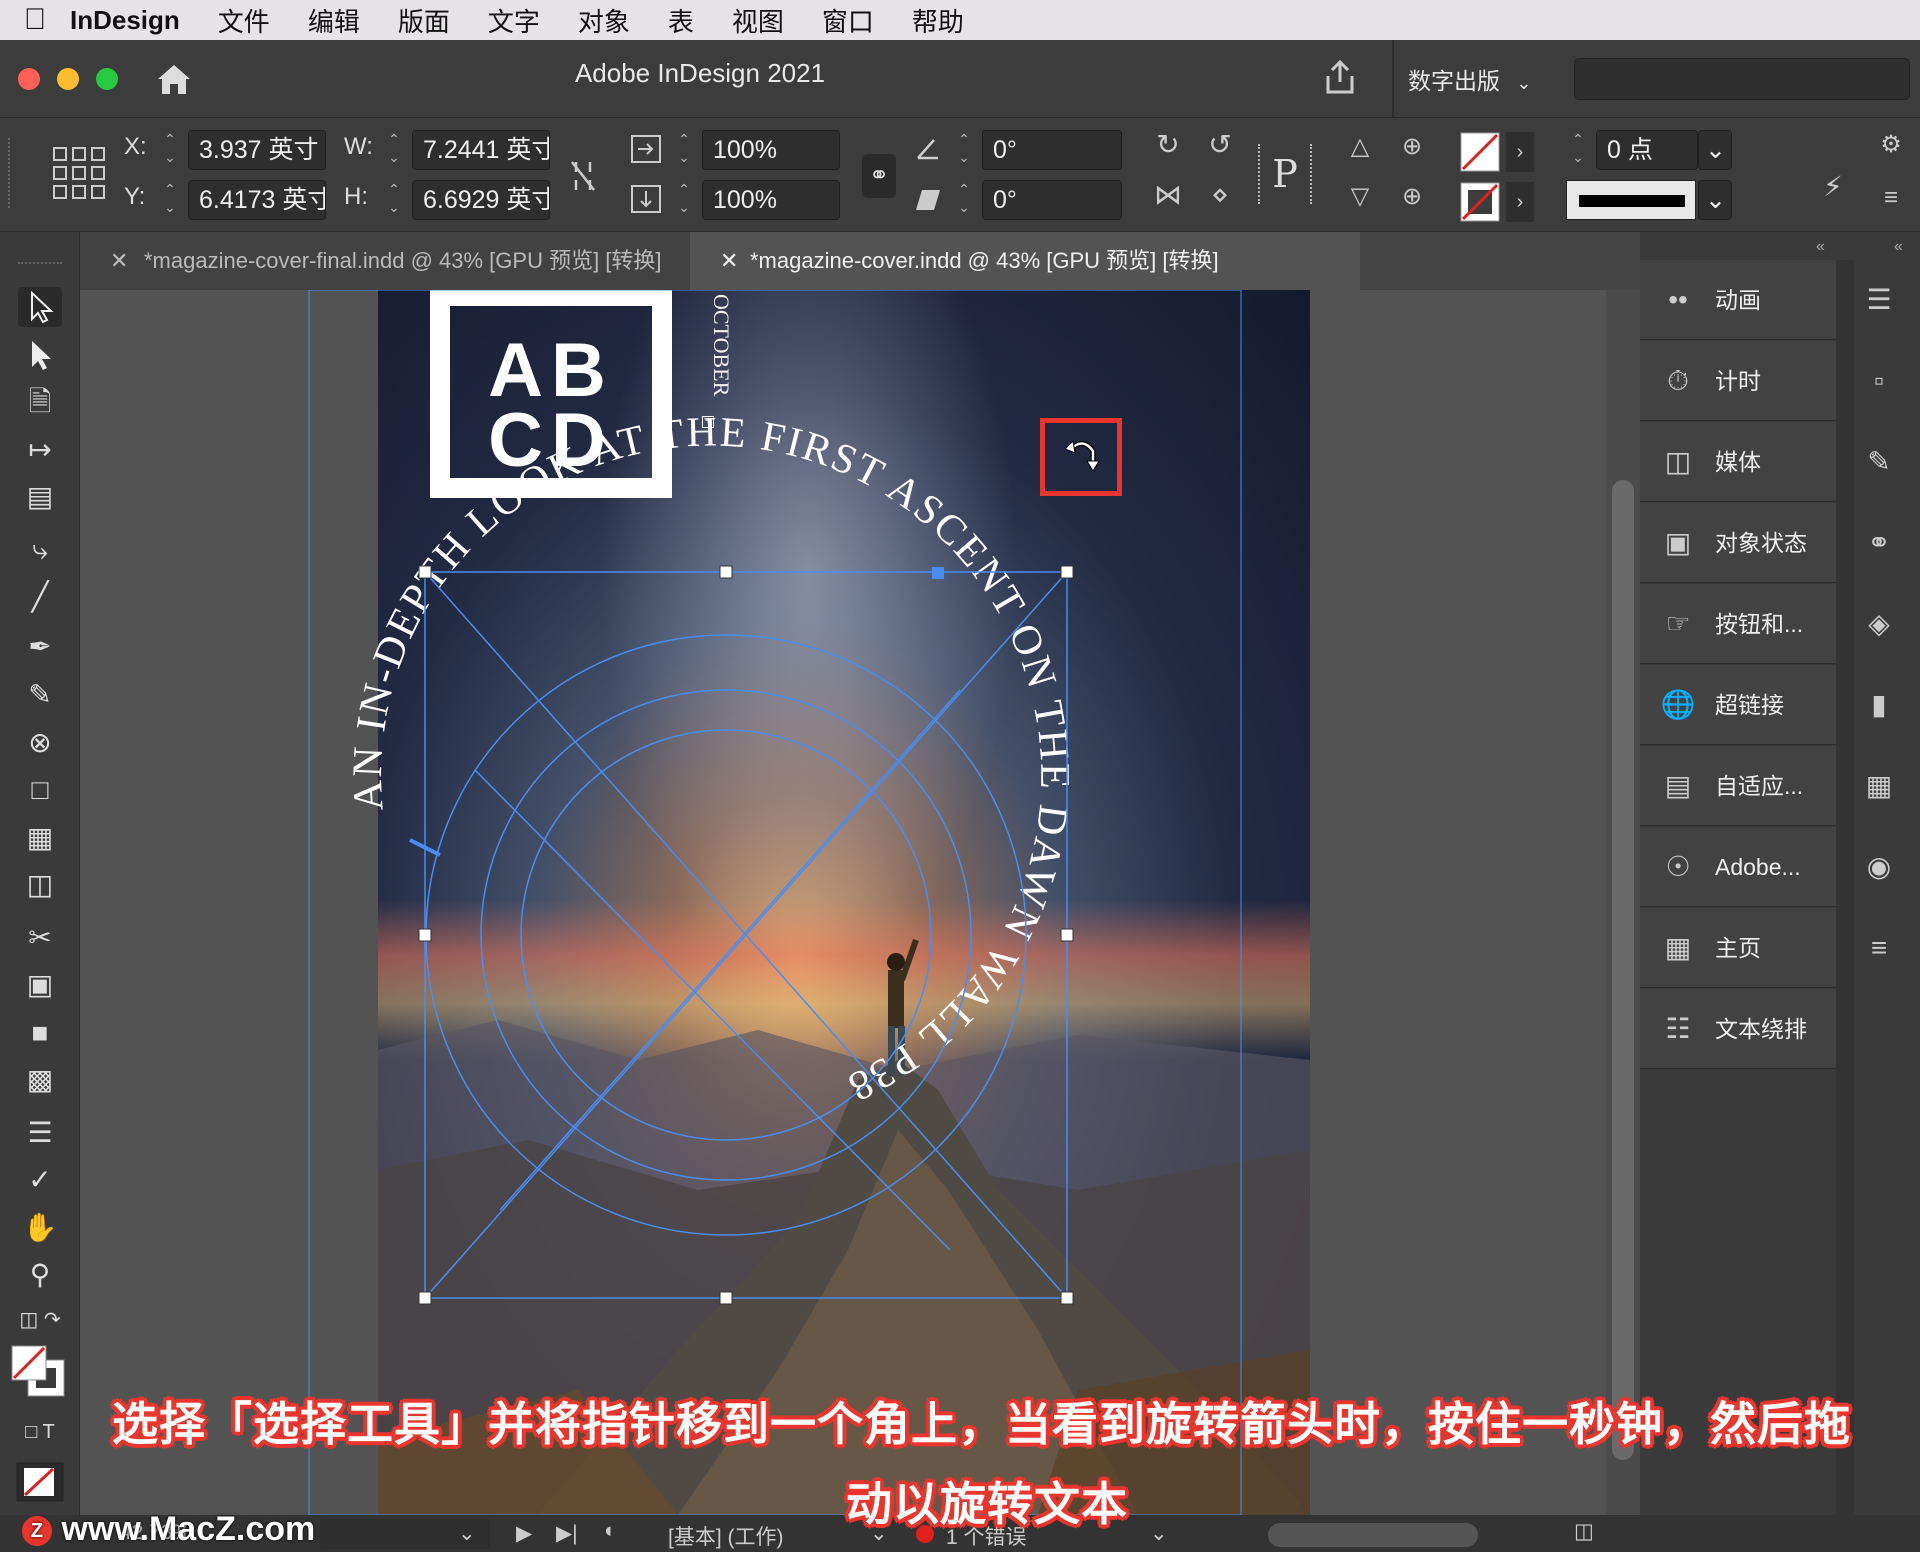  I want to click on select-container-icon: △, so click(1360, 146).